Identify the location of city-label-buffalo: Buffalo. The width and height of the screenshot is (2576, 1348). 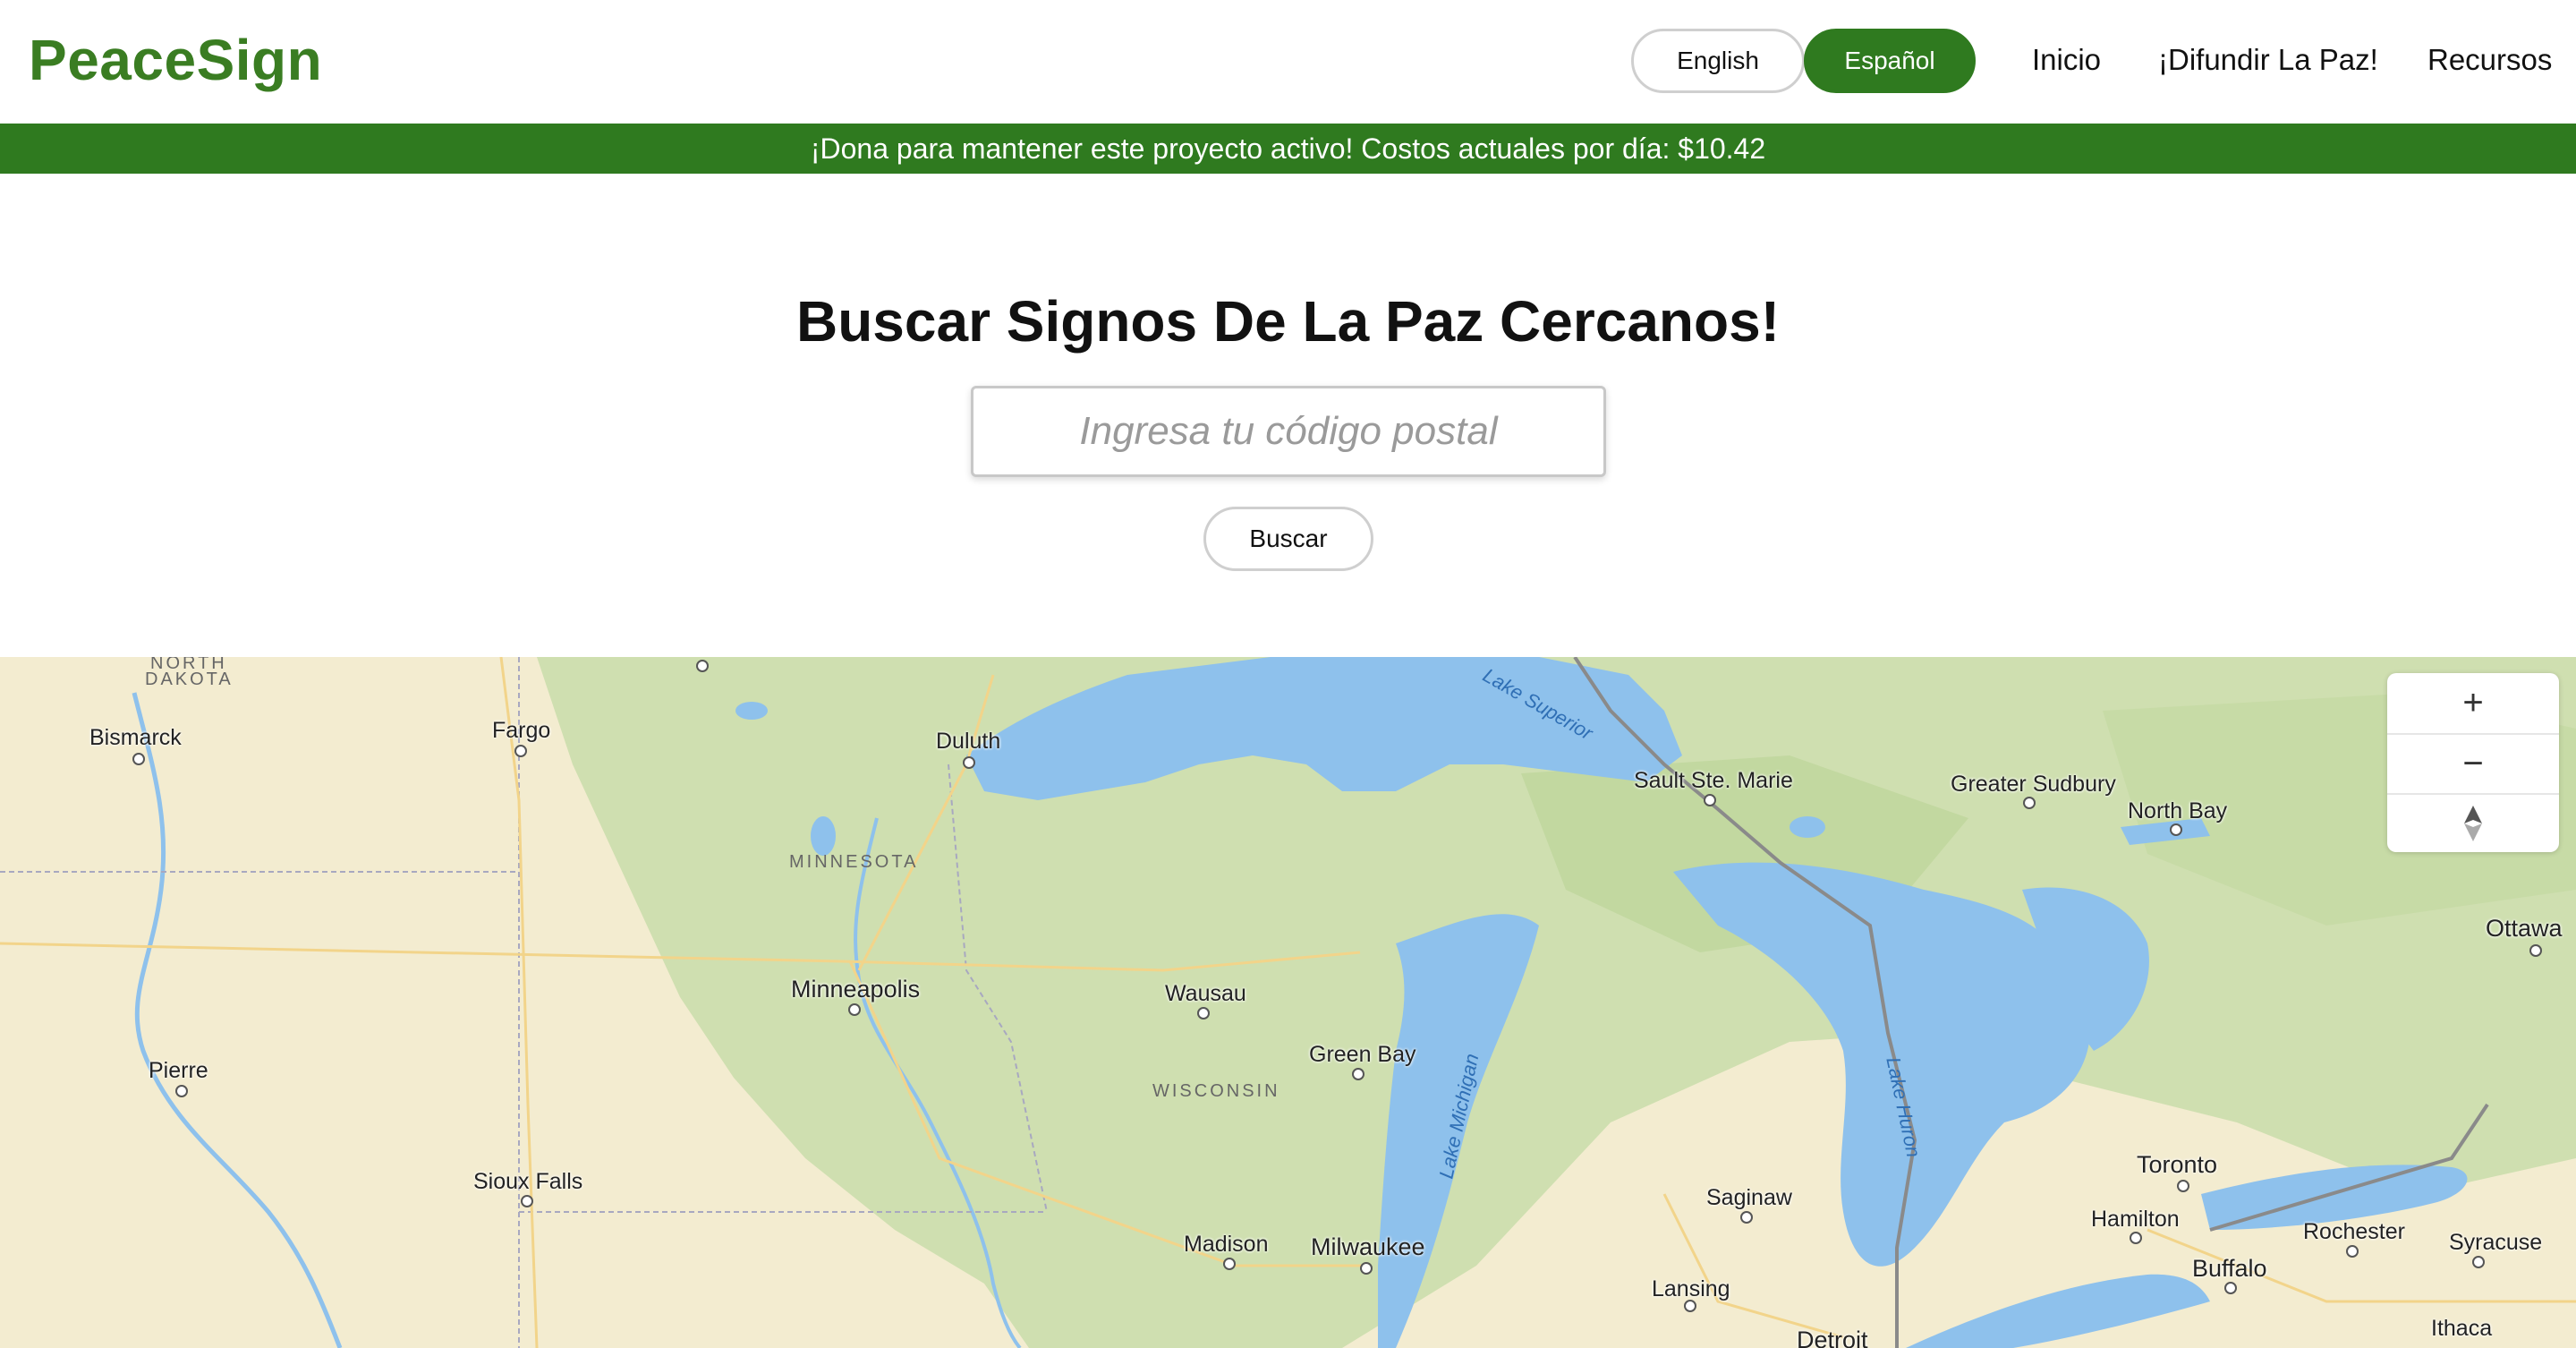
(2229, 1268).